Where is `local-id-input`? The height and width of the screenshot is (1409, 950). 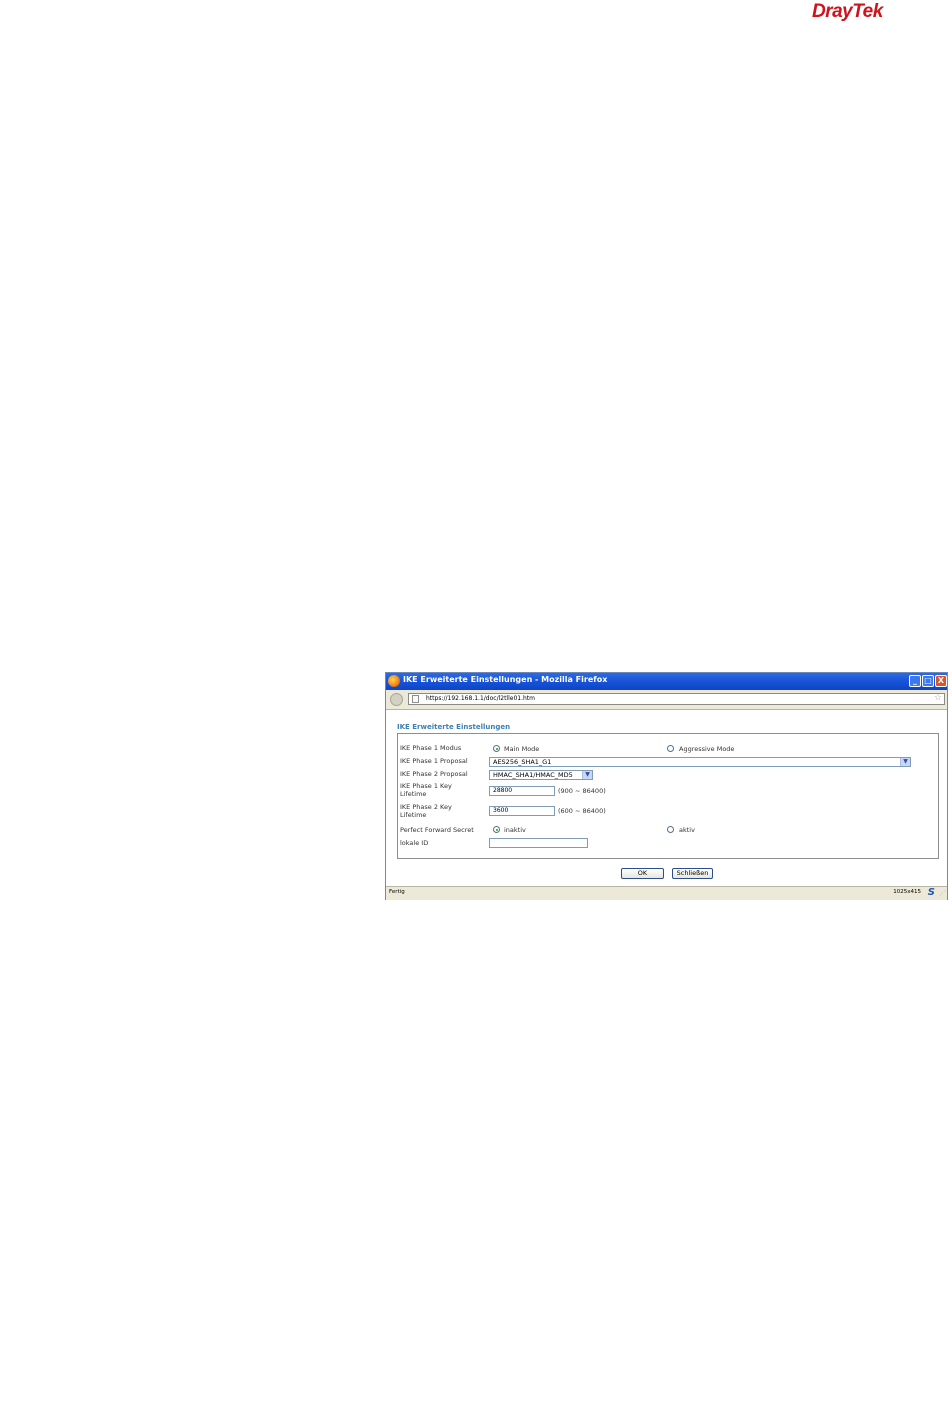
local-id-input is located at coordinates (538, 843).